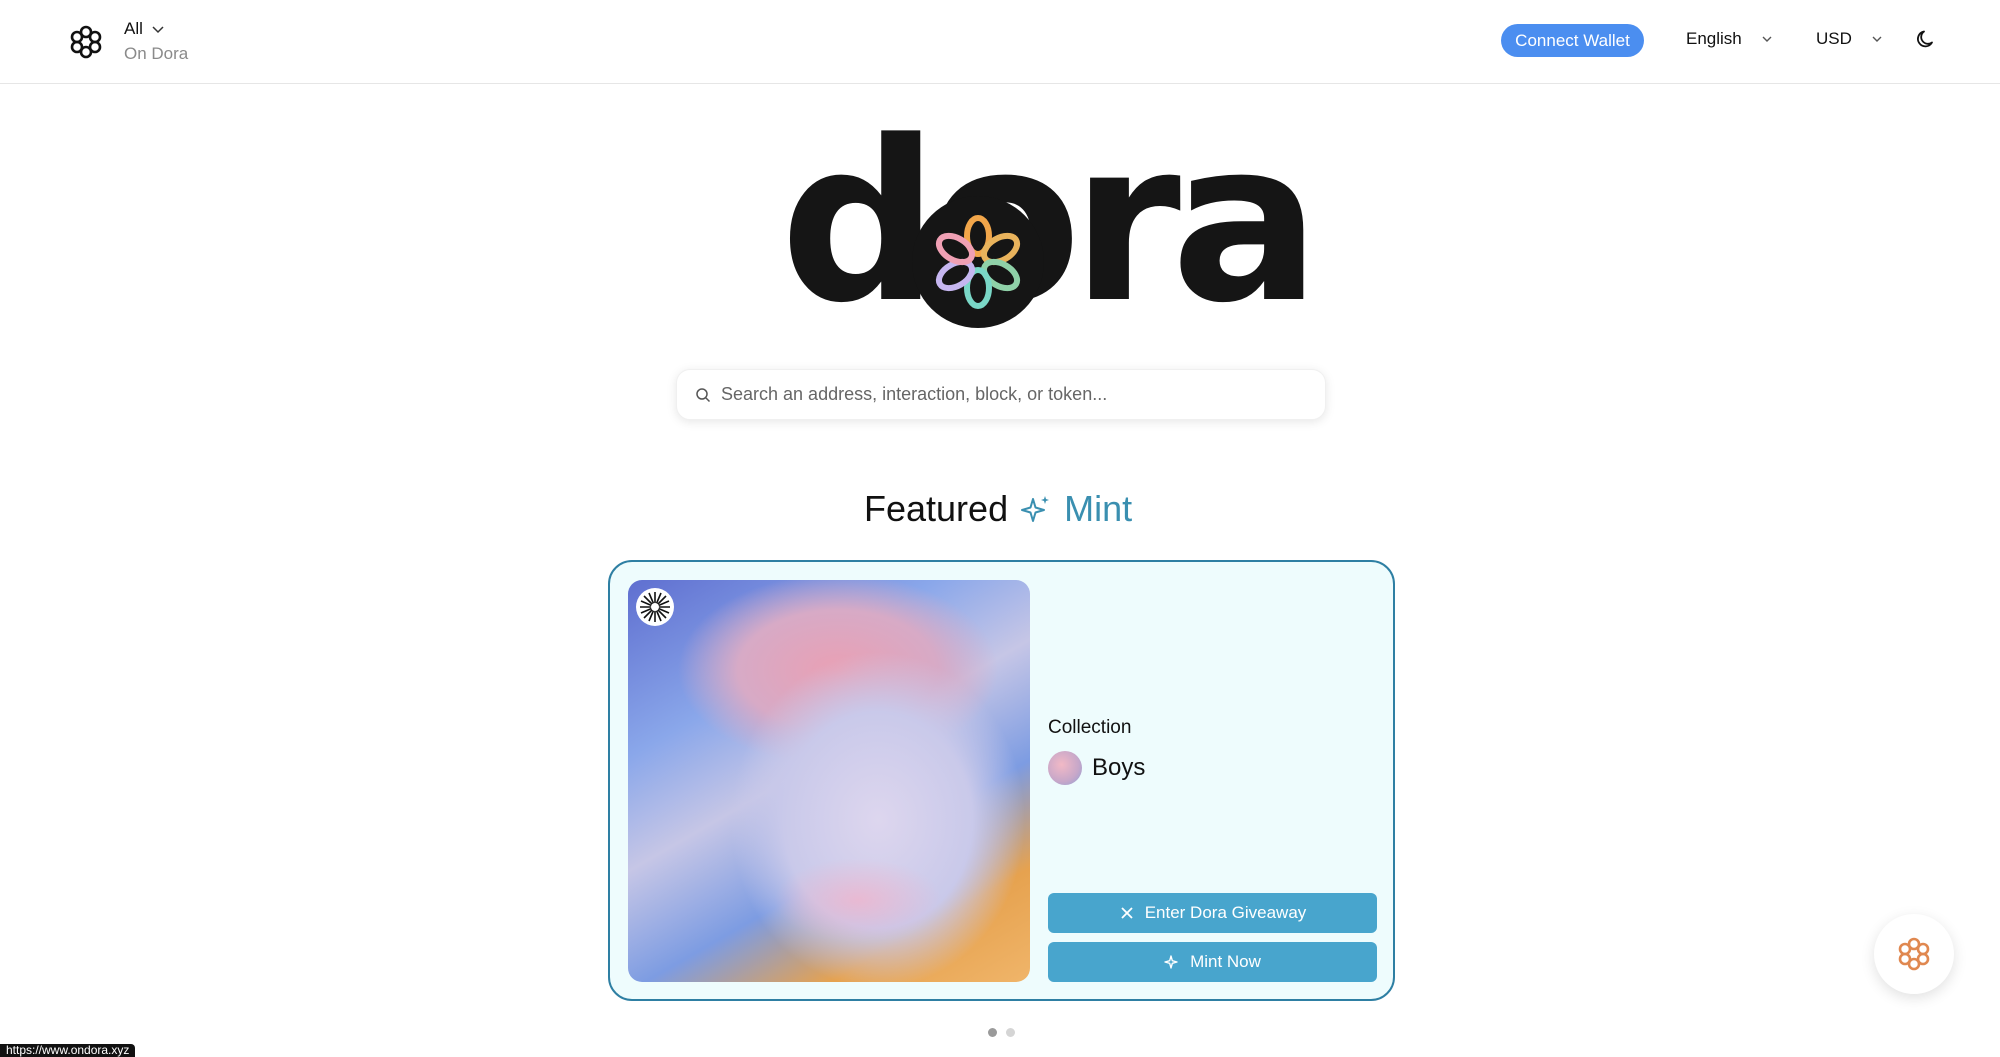 The image size is (2000, 1057). I want to click on search-input, so click(1011, 394).